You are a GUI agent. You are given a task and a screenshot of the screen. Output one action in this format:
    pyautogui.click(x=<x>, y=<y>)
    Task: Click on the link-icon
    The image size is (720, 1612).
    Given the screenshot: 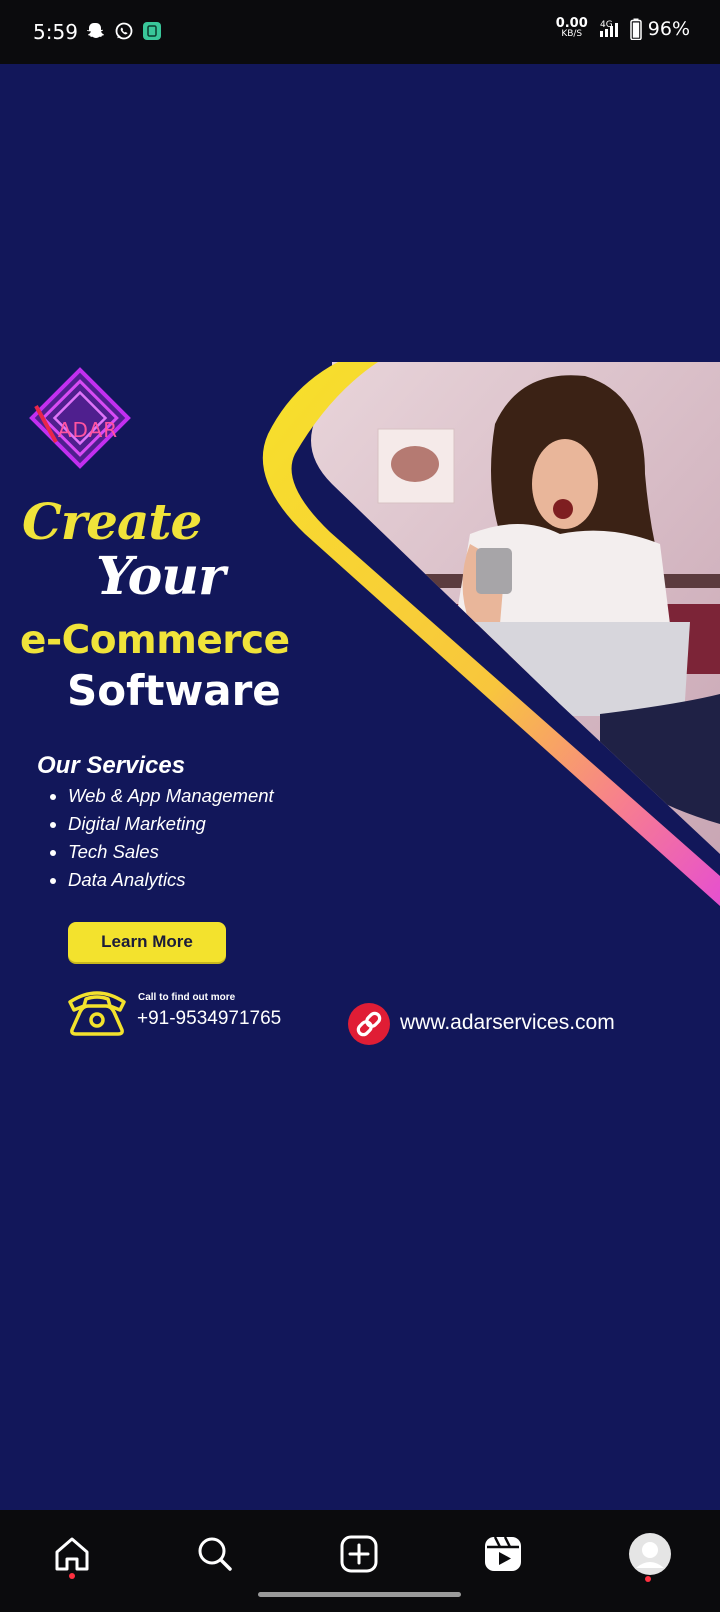 What is the action you would take?
    pyautogui.click(x=369, y=1024)
    